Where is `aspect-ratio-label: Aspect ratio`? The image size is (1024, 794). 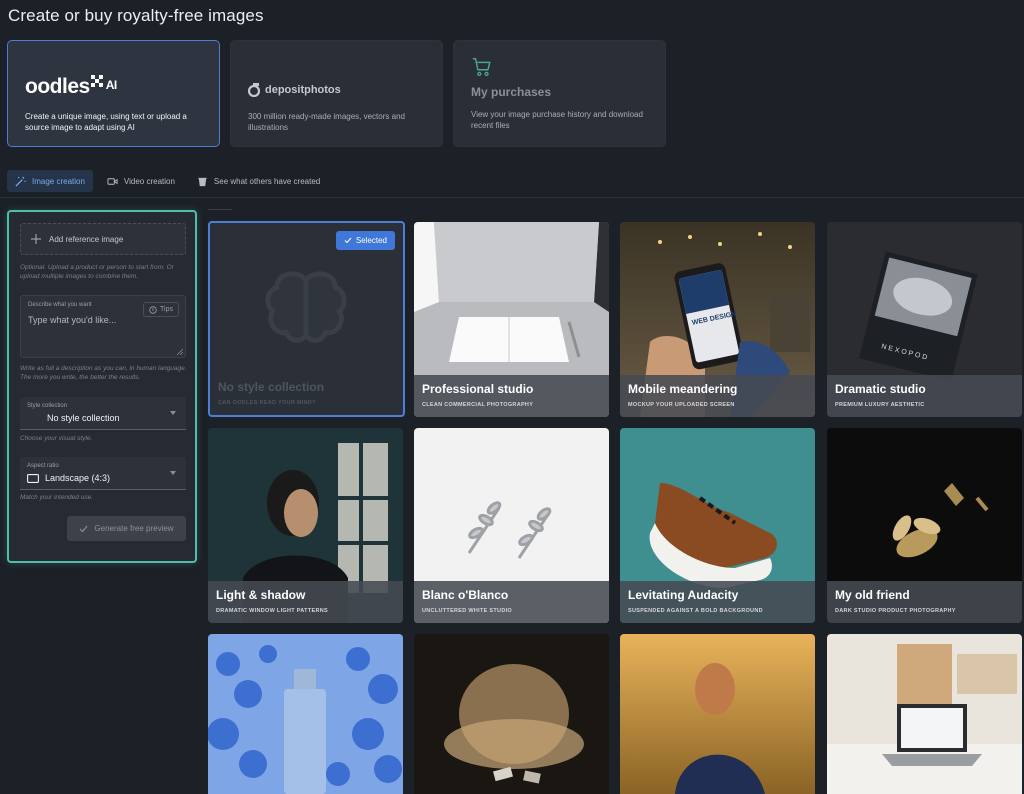
aspect-ratio-label: Aspect ratio is located at coordinates (43, 466).